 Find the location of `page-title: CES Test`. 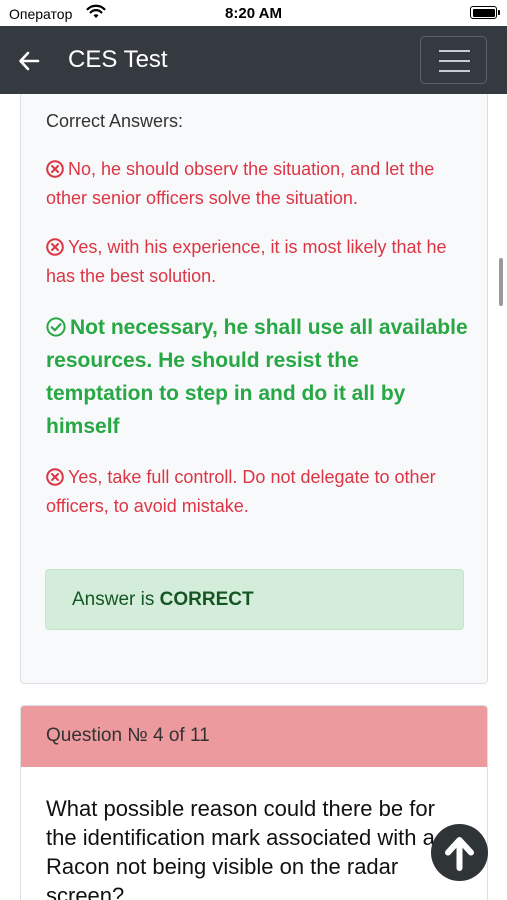

page-title: CES Test is located at coordinates (118, 59).